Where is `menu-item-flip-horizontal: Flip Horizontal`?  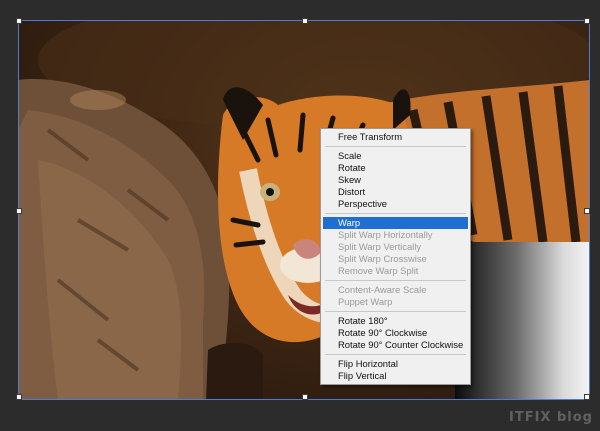 menu-item-flip-horizontal: Flip Horizontal is located at coordinates (395, 364).